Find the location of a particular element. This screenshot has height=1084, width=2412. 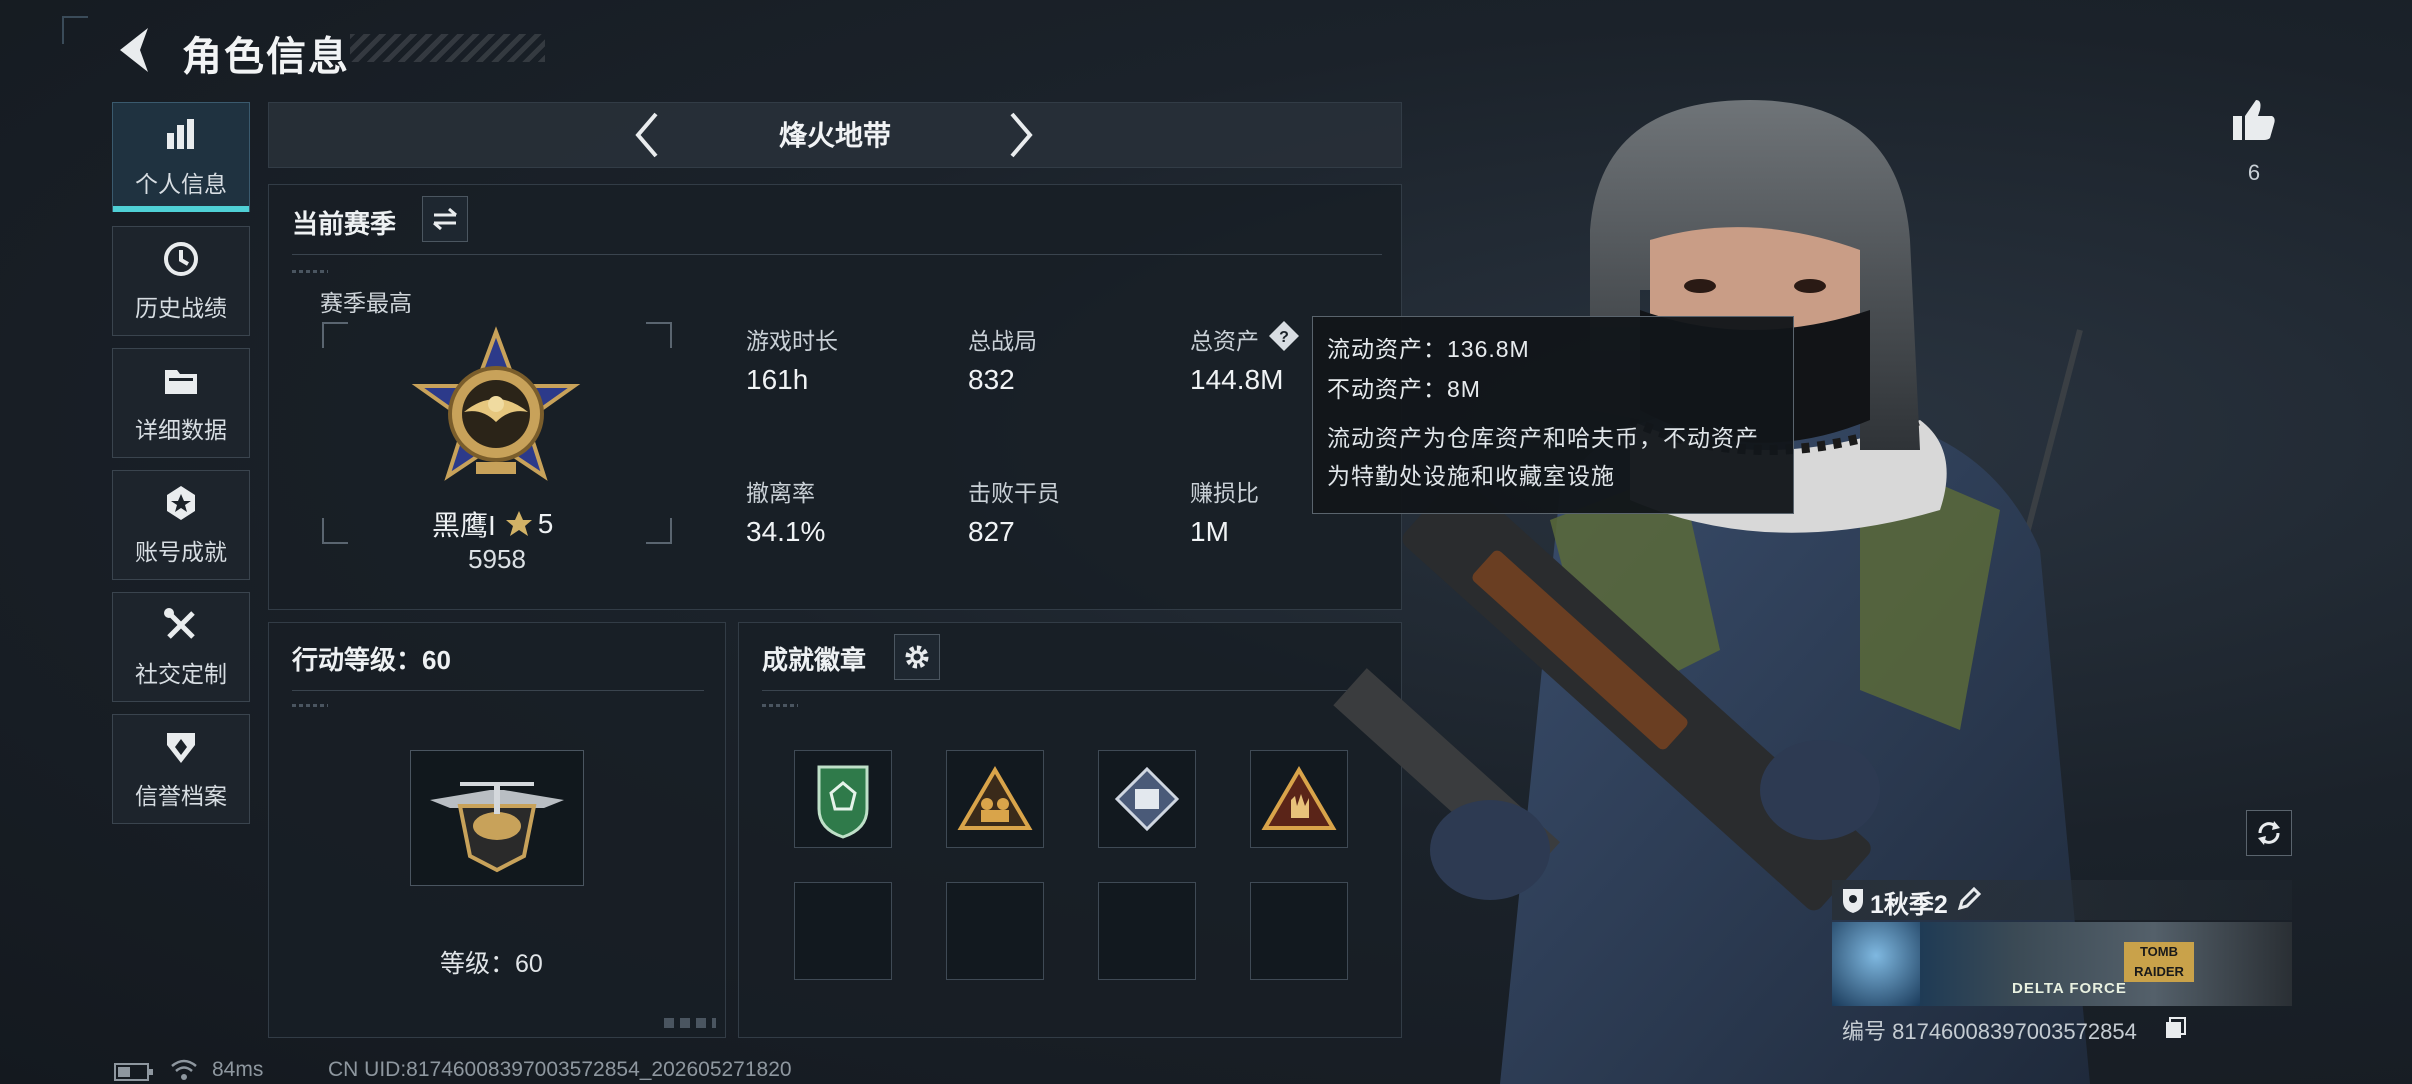

profile-name: 1秋季2 is located at coordinates (1909, 905).